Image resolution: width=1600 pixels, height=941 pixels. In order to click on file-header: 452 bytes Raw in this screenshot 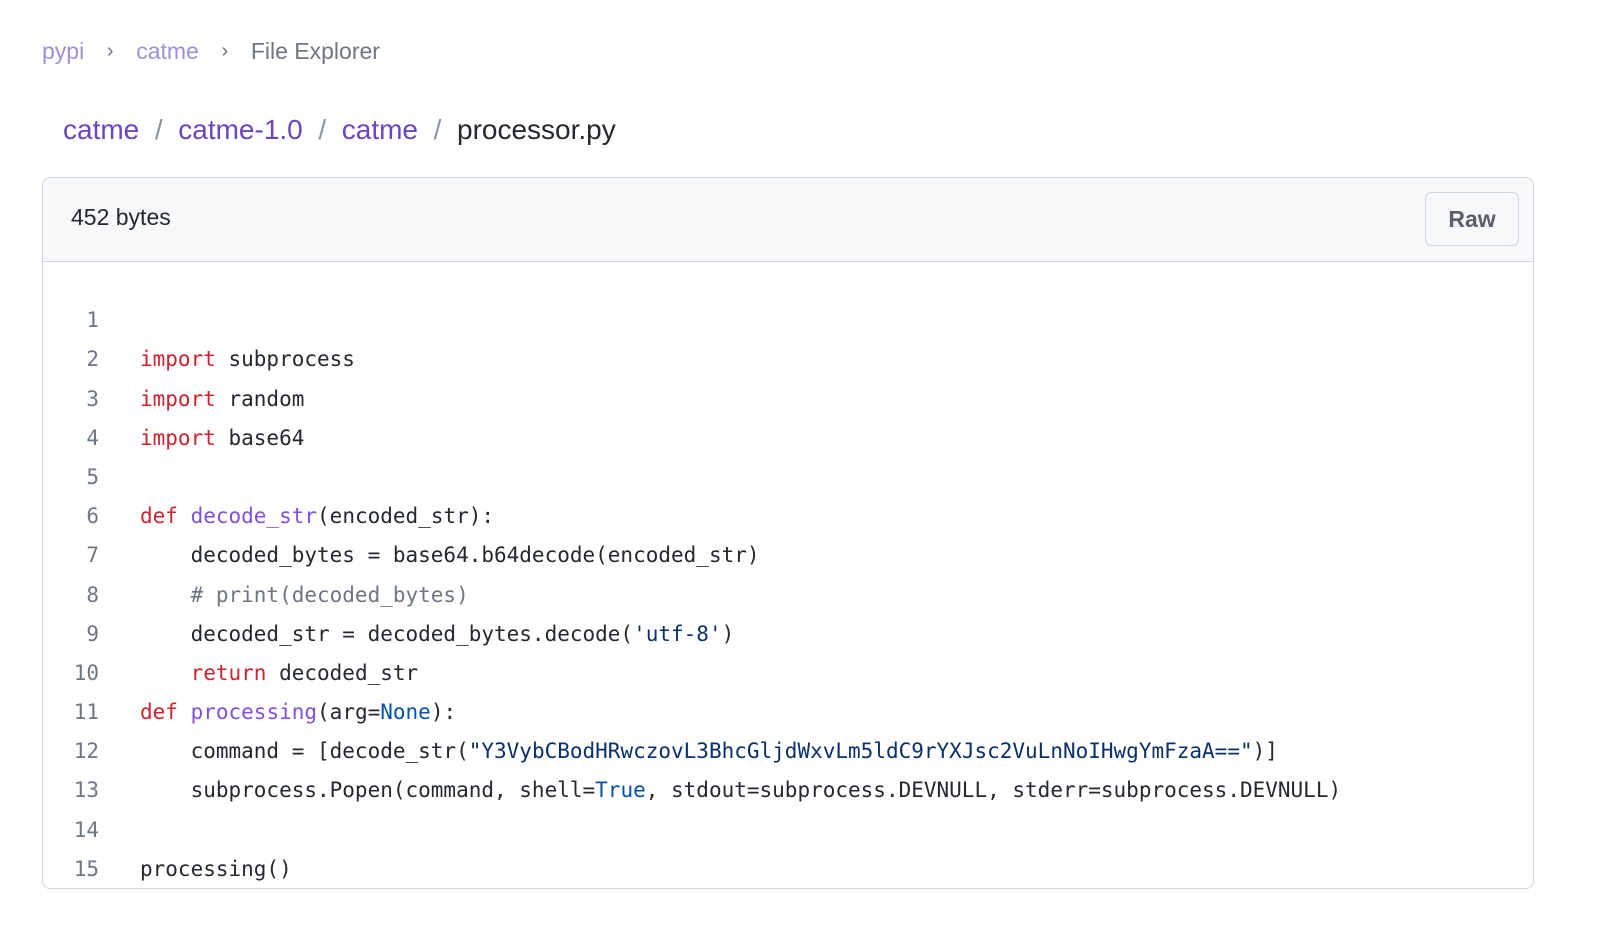, I will do `click(788, 220)`.